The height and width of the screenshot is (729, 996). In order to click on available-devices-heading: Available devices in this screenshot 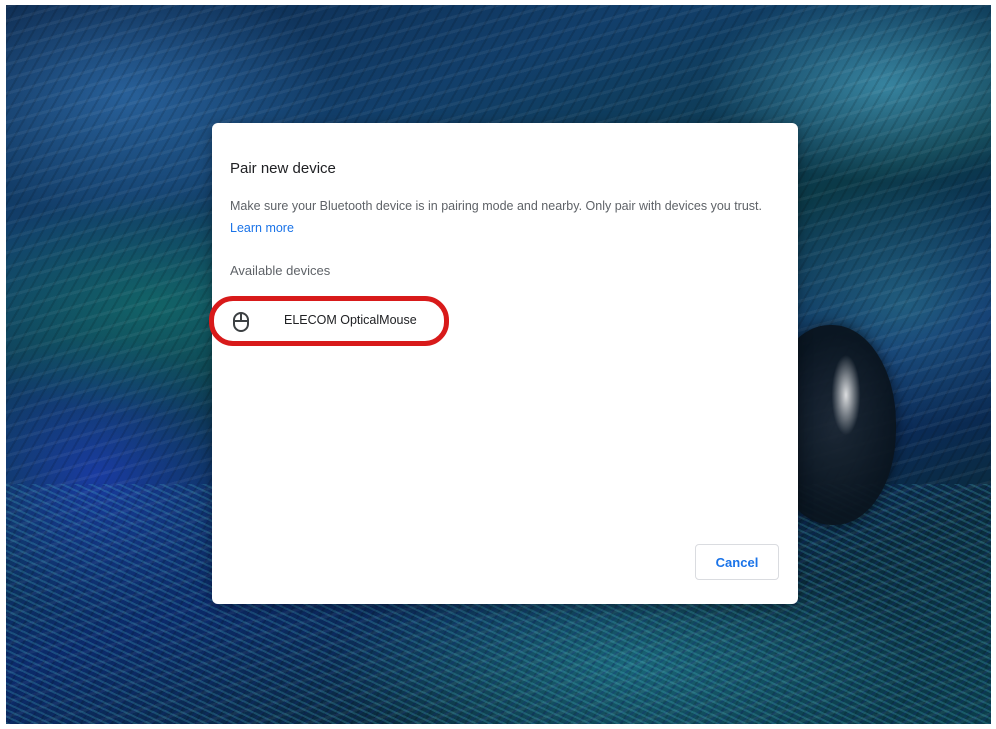, I will do `click(280, 270)`.